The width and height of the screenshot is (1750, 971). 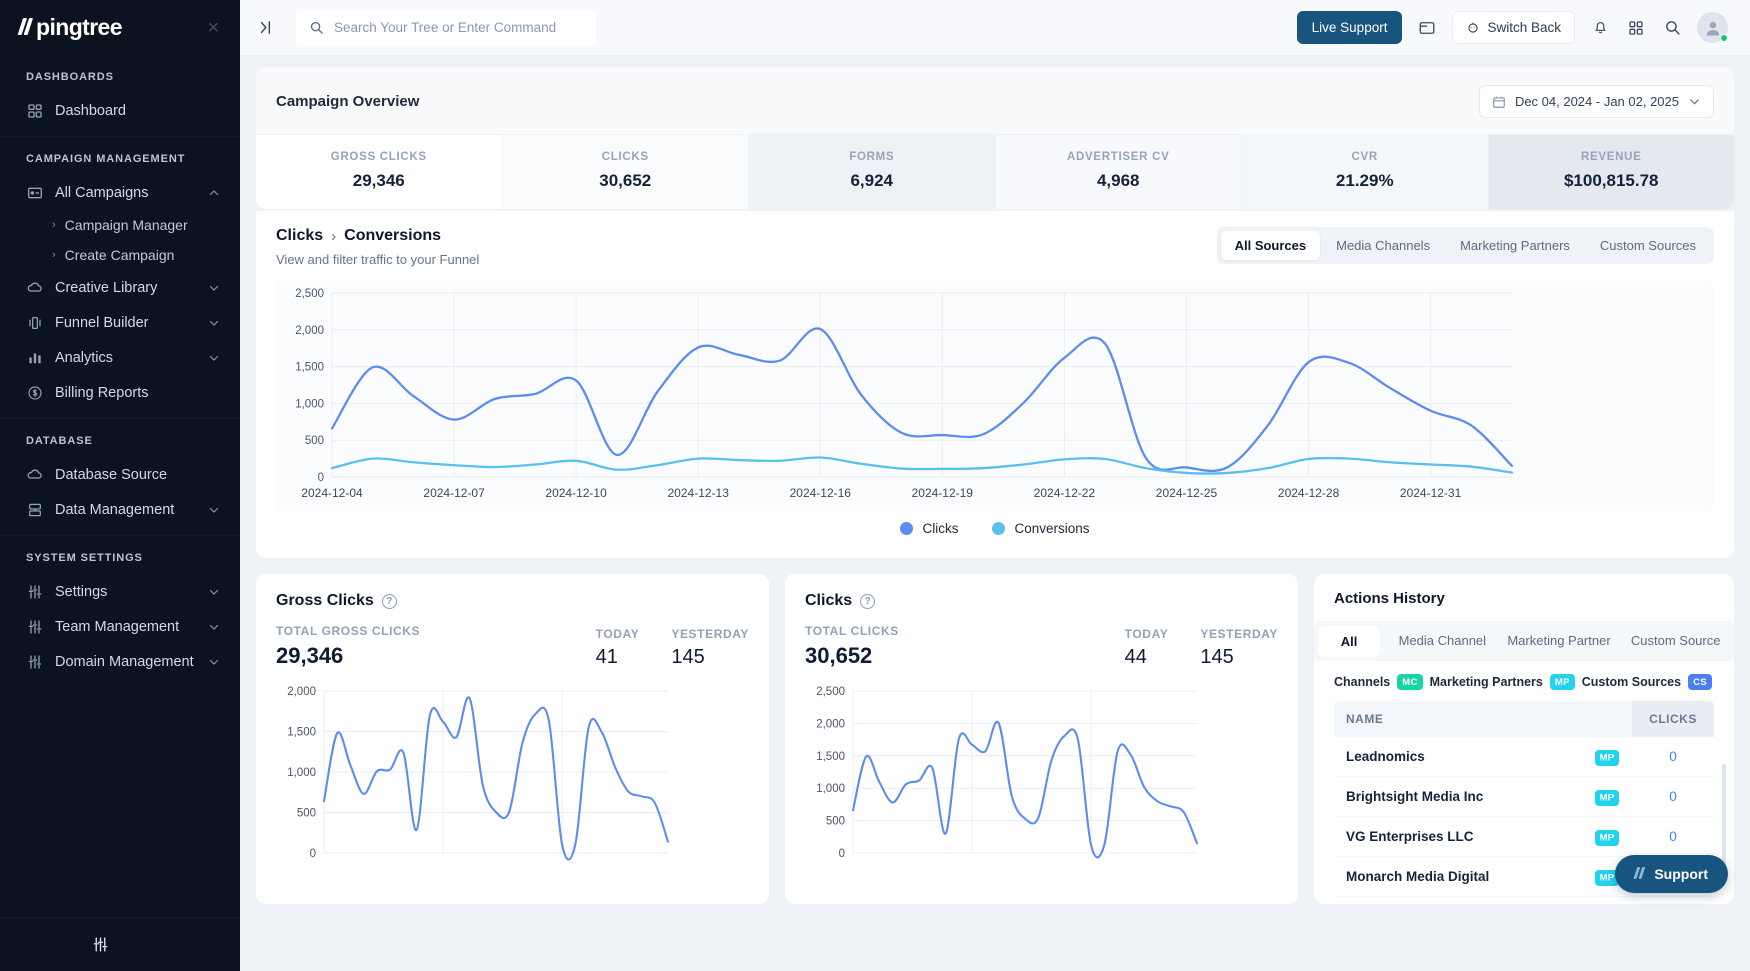 I want to click on sidebar-item-label: Team Management, so click(x=117, y=626).